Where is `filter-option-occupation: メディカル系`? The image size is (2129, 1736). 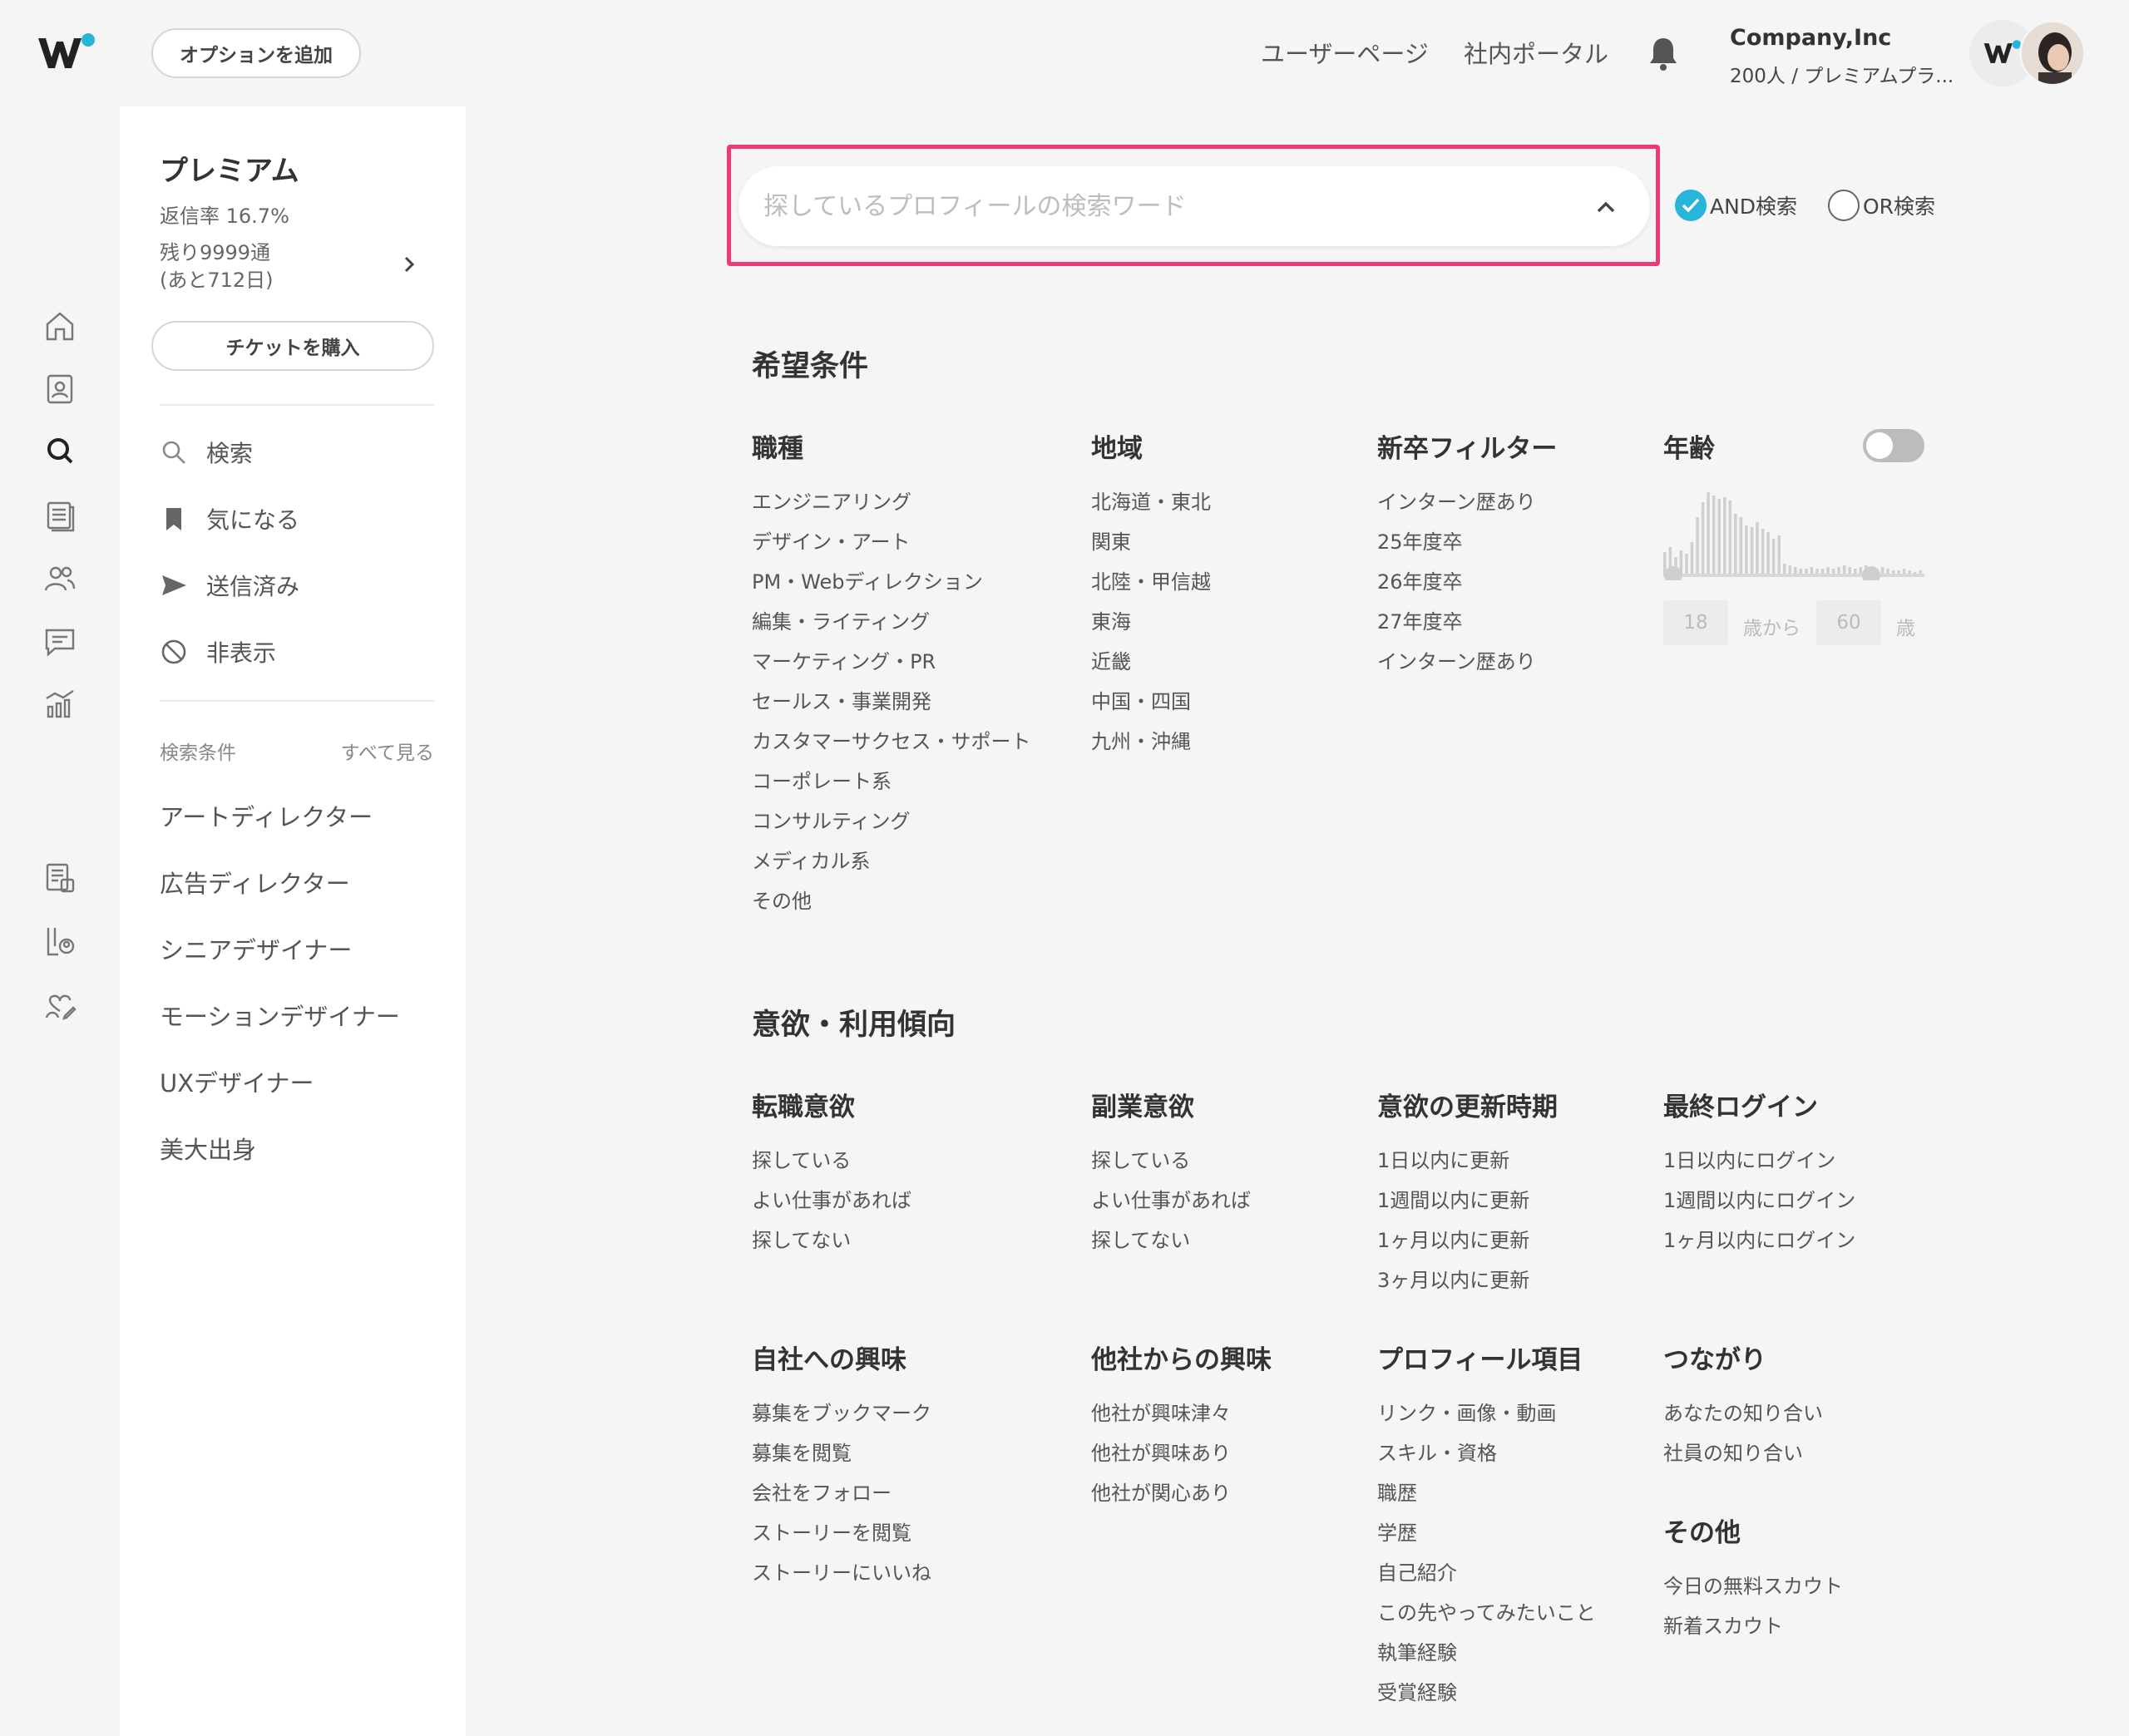
filter-option-occupation: メディカル系 is located at coordinates (811, 860).